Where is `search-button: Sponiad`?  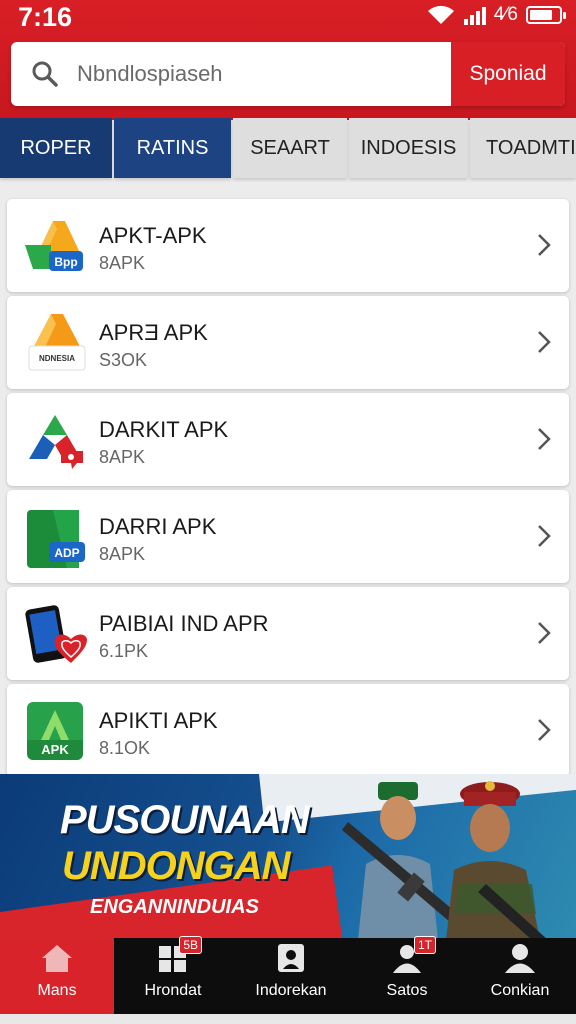 search-button: Sponiad is located at coordinates (508, 74).